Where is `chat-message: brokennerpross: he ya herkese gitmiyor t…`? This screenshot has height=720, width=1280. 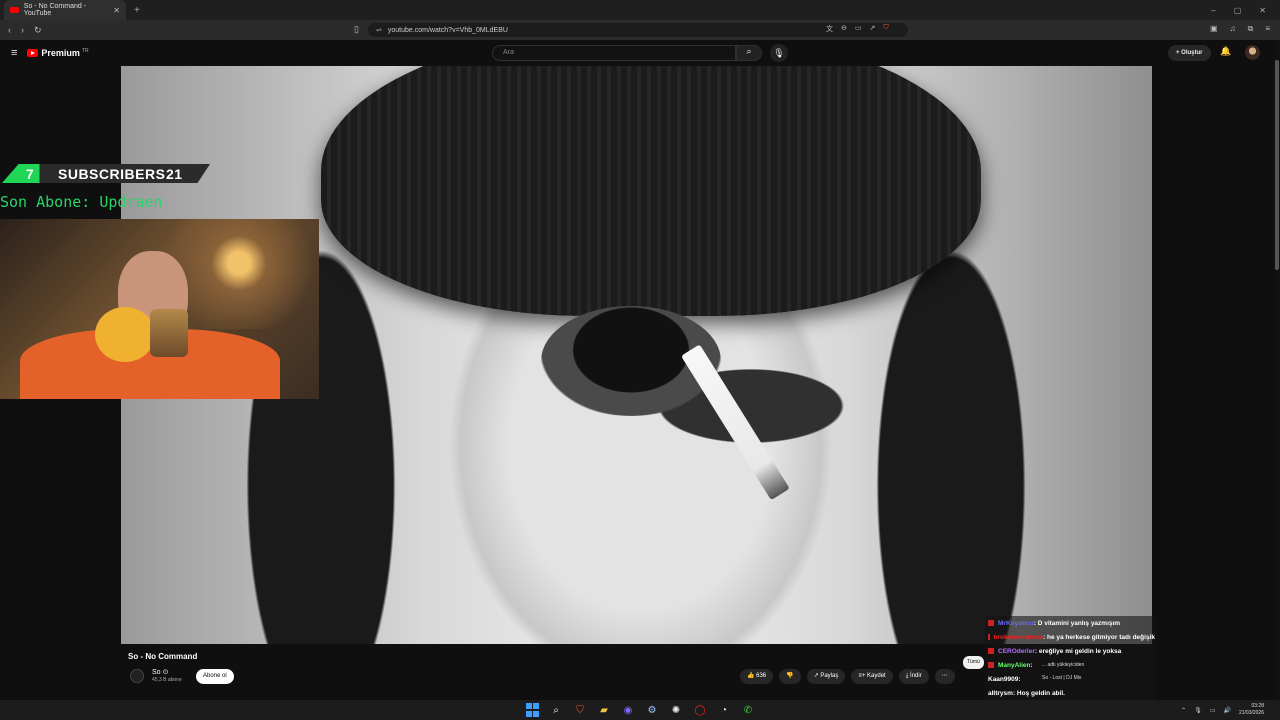
chat-message: brokennerpross: he ya herkese gitmiyor t… is located at coordinates (1070, 637).